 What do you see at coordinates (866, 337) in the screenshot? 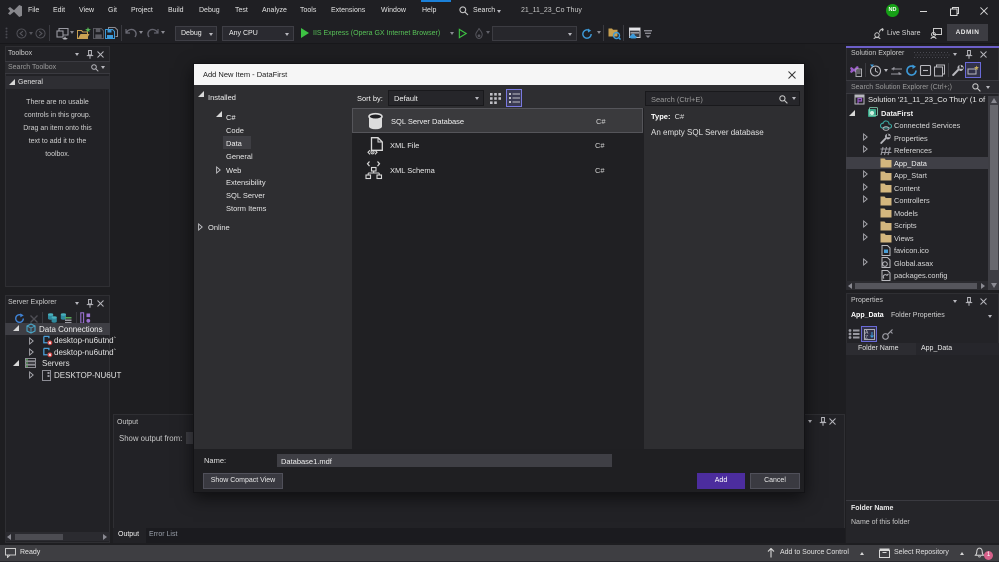
I see `svg-text: Z` at bounding box center [866, 337].